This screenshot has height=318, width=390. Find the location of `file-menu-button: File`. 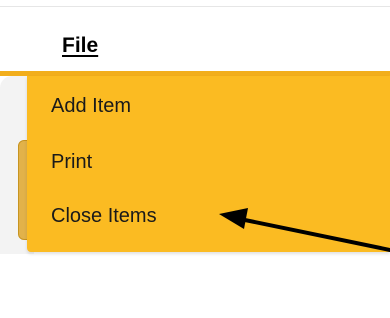

file-menu-button: File is located at coordinates (80, 46).